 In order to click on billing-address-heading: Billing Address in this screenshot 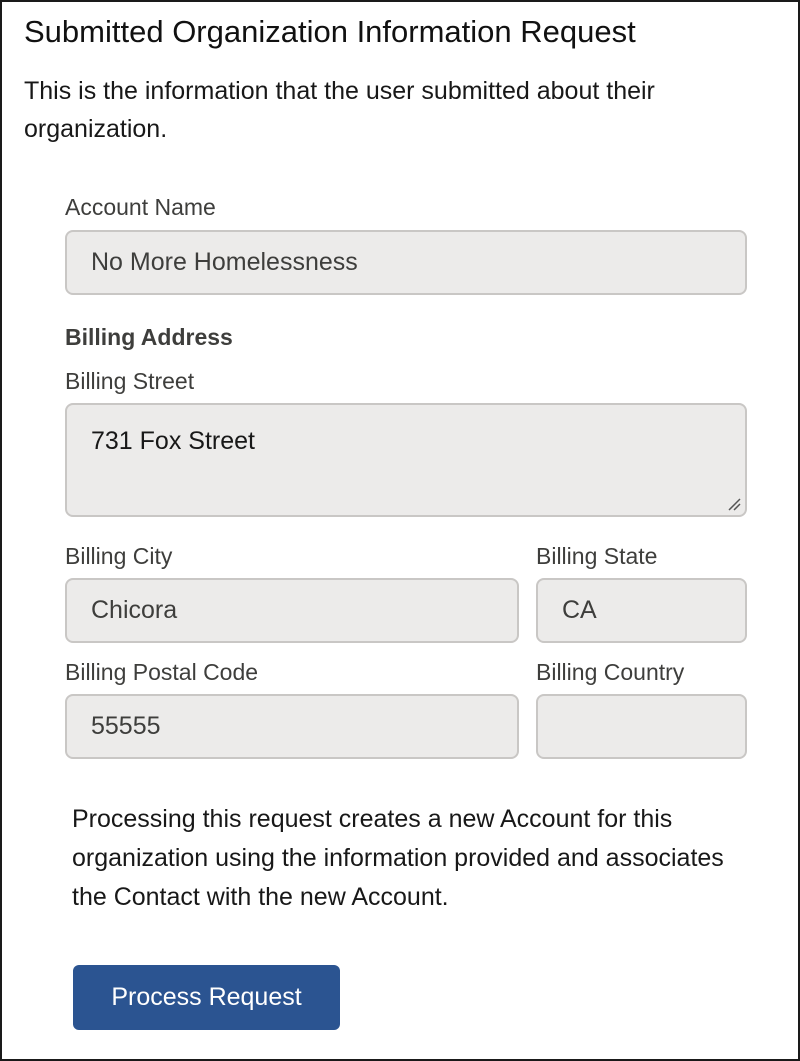, I will do `click(149, 337)`.